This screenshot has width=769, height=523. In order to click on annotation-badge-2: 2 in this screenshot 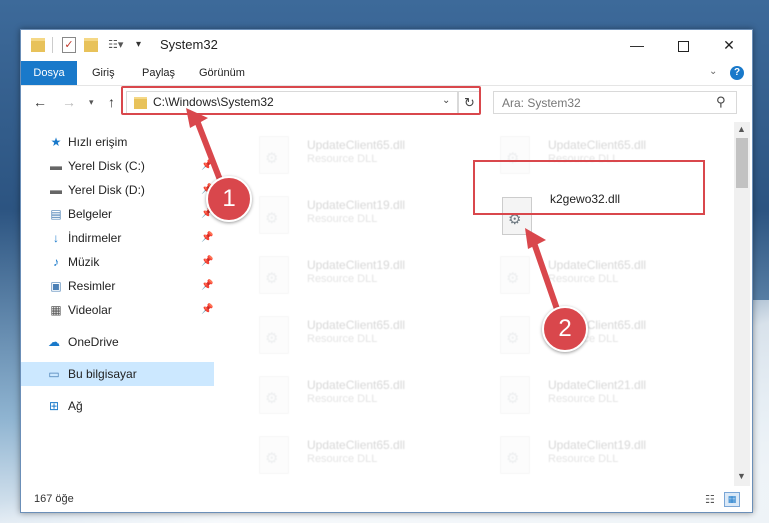, I will do `click(565, 329)`.